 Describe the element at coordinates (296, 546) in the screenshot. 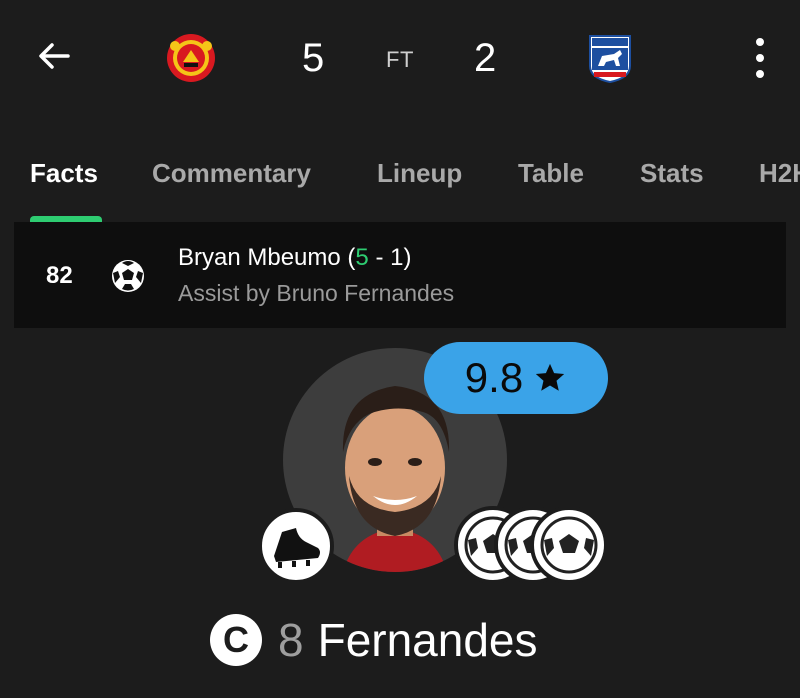

I see `boot-icon` at that location.